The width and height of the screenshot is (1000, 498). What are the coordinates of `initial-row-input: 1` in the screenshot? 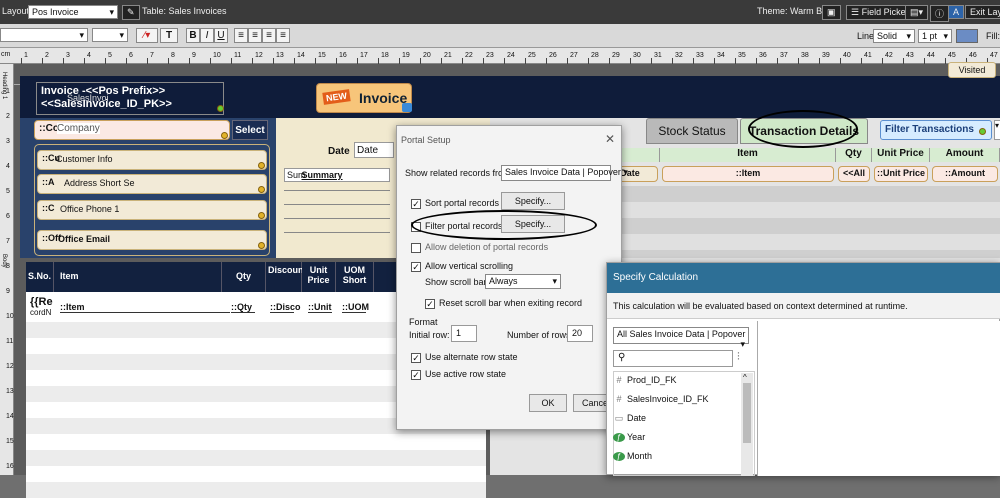 It's located at (464, 333).